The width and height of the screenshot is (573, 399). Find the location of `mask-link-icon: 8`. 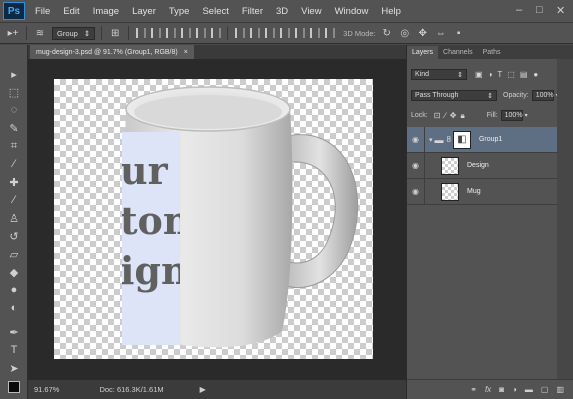

mask-link-icon: 8 is located at coordinates (449, 139).